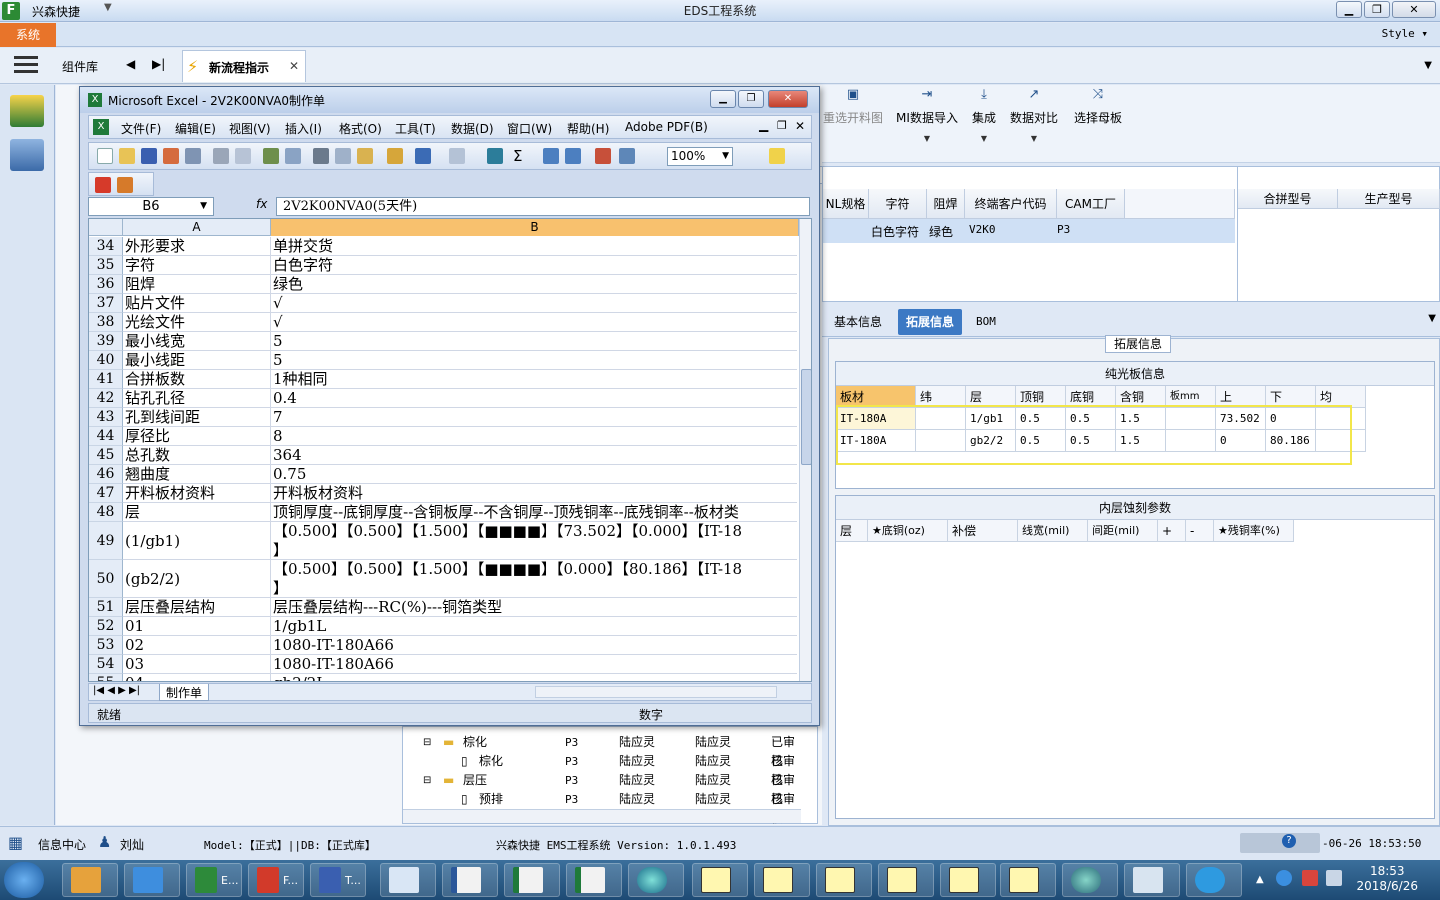 The width and height of the screenshot is (1440, 900). I want to click on excel-minimize-button: ▁, so click(723, 99).